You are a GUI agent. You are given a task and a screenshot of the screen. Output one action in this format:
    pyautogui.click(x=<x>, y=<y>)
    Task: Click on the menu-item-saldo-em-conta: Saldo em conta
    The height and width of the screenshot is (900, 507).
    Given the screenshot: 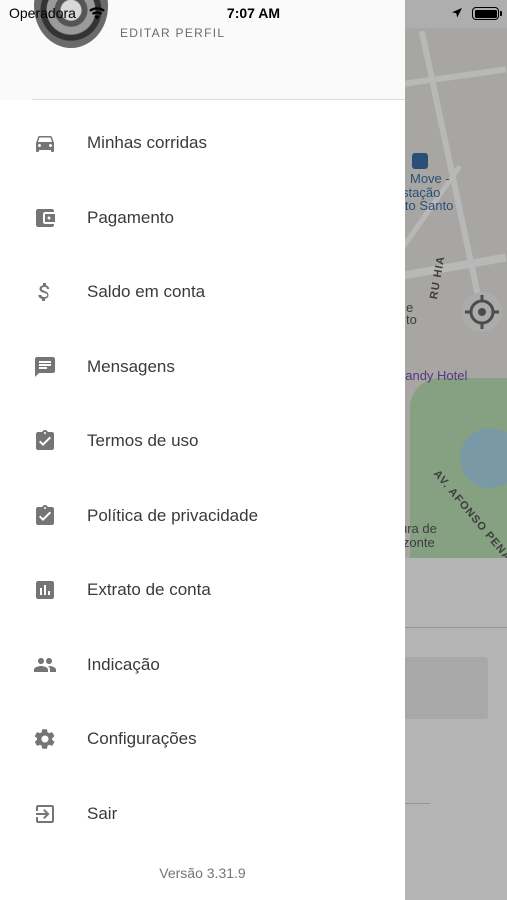 What is the action you would take?
    pyautogui.click(x=202, y=292)
    